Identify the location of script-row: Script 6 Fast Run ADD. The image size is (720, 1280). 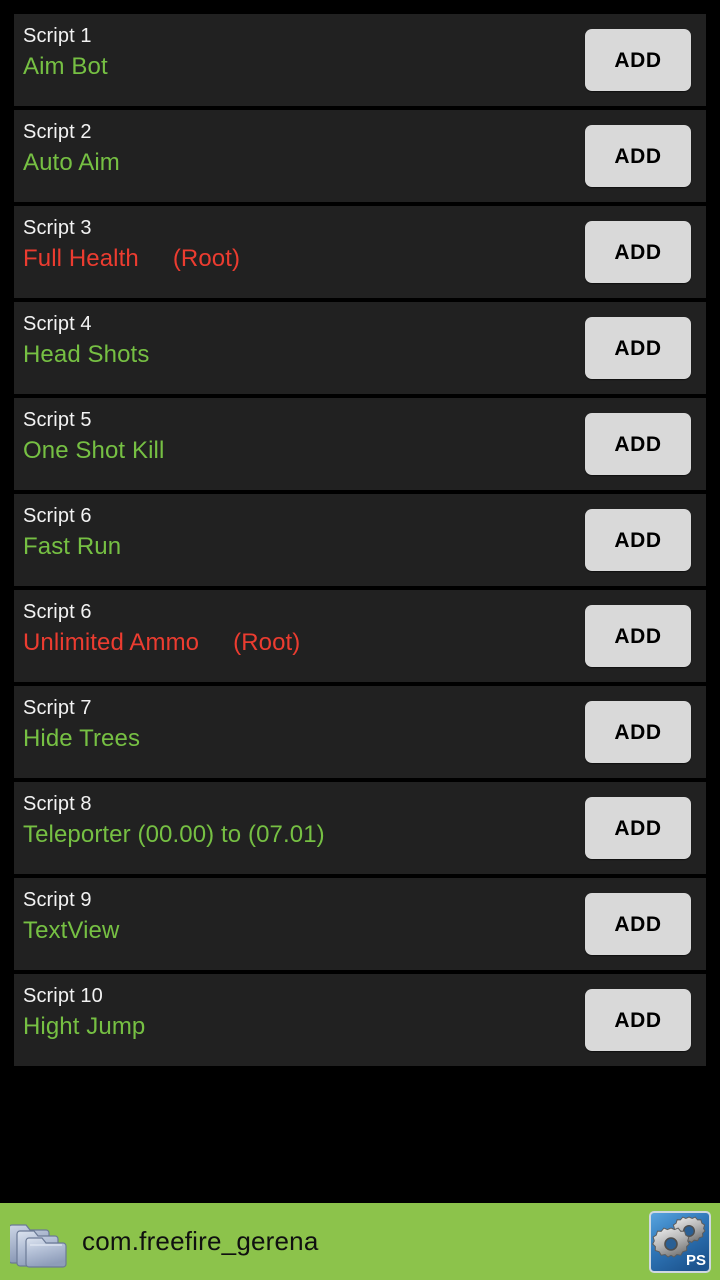
(360, 540).